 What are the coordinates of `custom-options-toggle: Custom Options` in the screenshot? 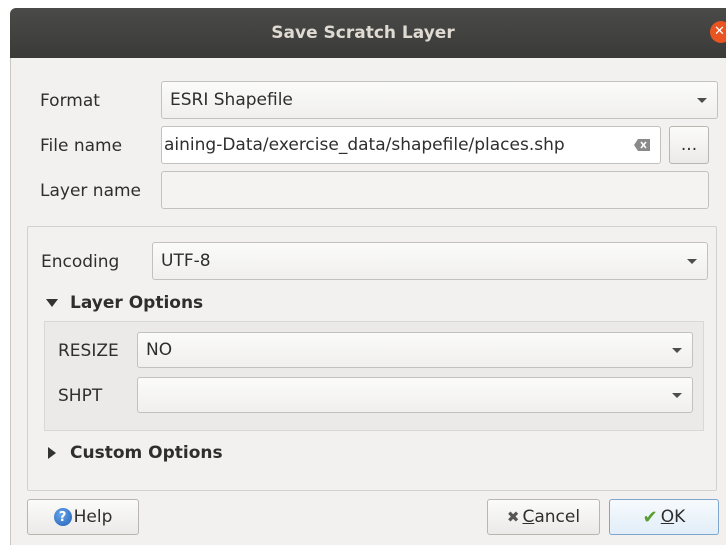 It's located at (133, 453).